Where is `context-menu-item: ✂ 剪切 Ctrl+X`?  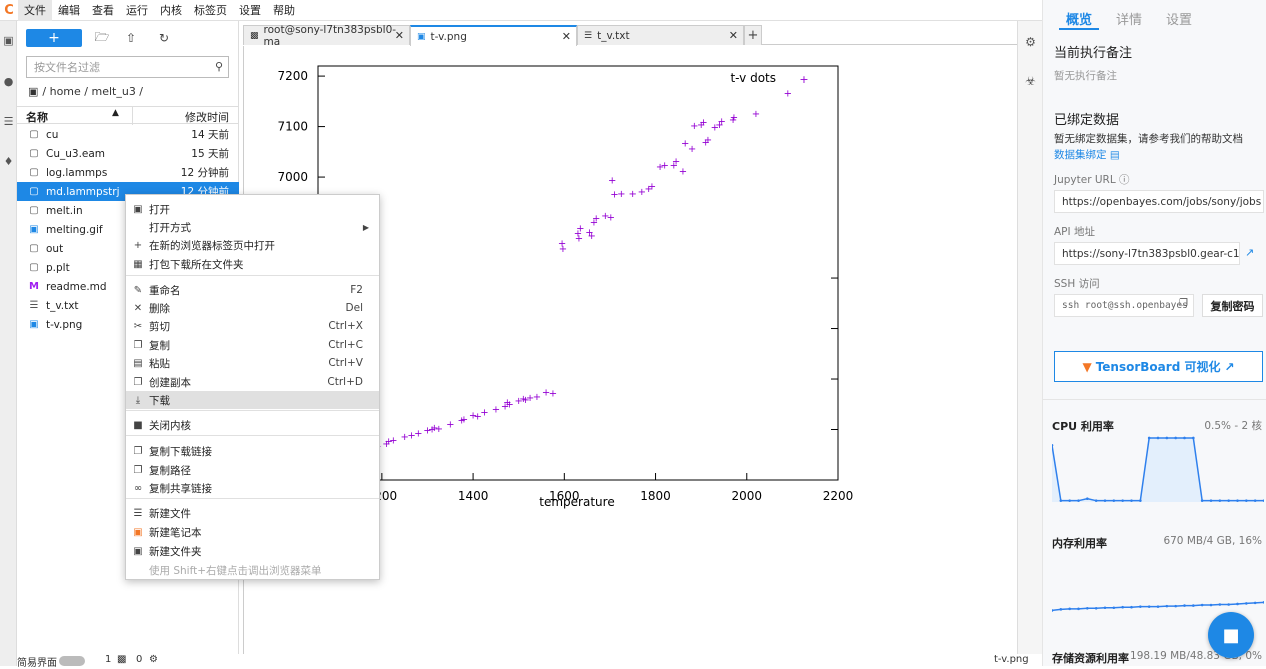 context-menu-item: ✂ 剪切 Ctrl+X is located at coordinates (252, 326).